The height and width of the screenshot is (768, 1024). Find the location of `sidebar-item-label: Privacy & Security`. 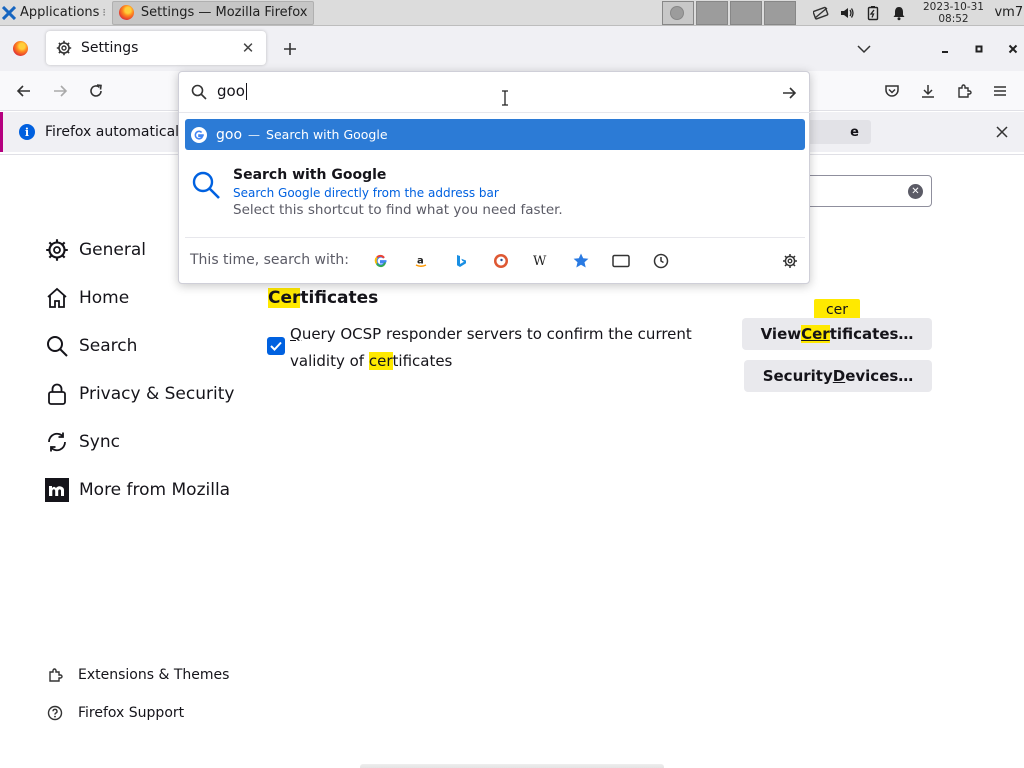

sidebar-item-label: Privacy & Security is located at coordinates (157, 394).